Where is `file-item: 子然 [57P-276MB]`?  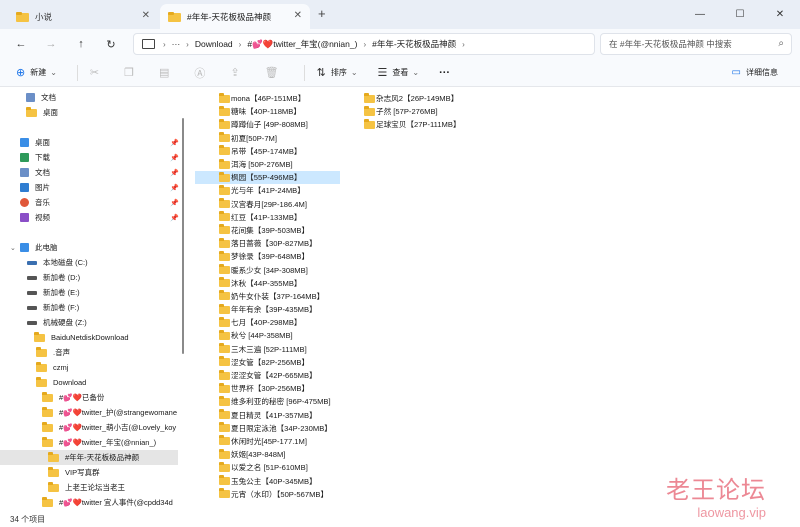 file-item: 子然 [57P-276MB] is located at coordinates (410, 111).